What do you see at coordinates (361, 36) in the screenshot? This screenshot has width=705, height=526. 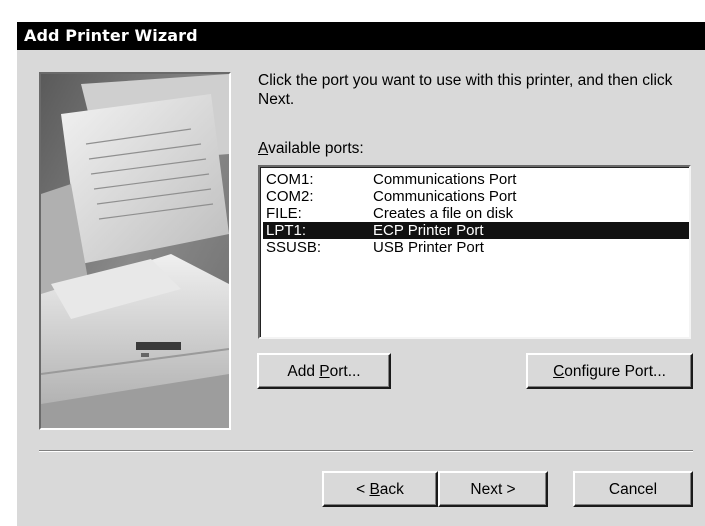 I see `window-title: Add Printer Wizard` at bounding box center [361, 36].